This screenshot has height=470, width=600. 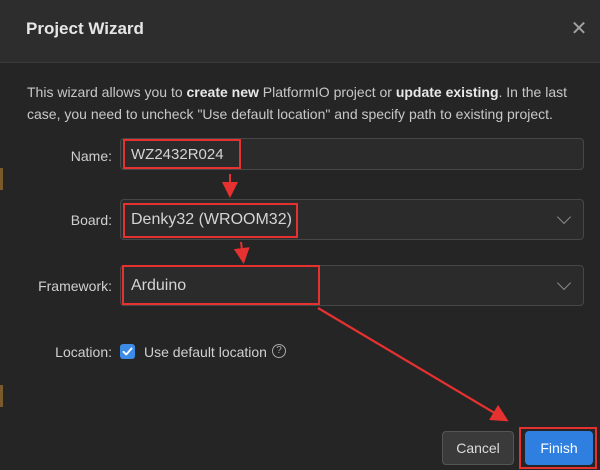 What do you see at coordinates (83, 352) in the screenshot?
I see `location-label: Location:` at bounding box center [83, 352].